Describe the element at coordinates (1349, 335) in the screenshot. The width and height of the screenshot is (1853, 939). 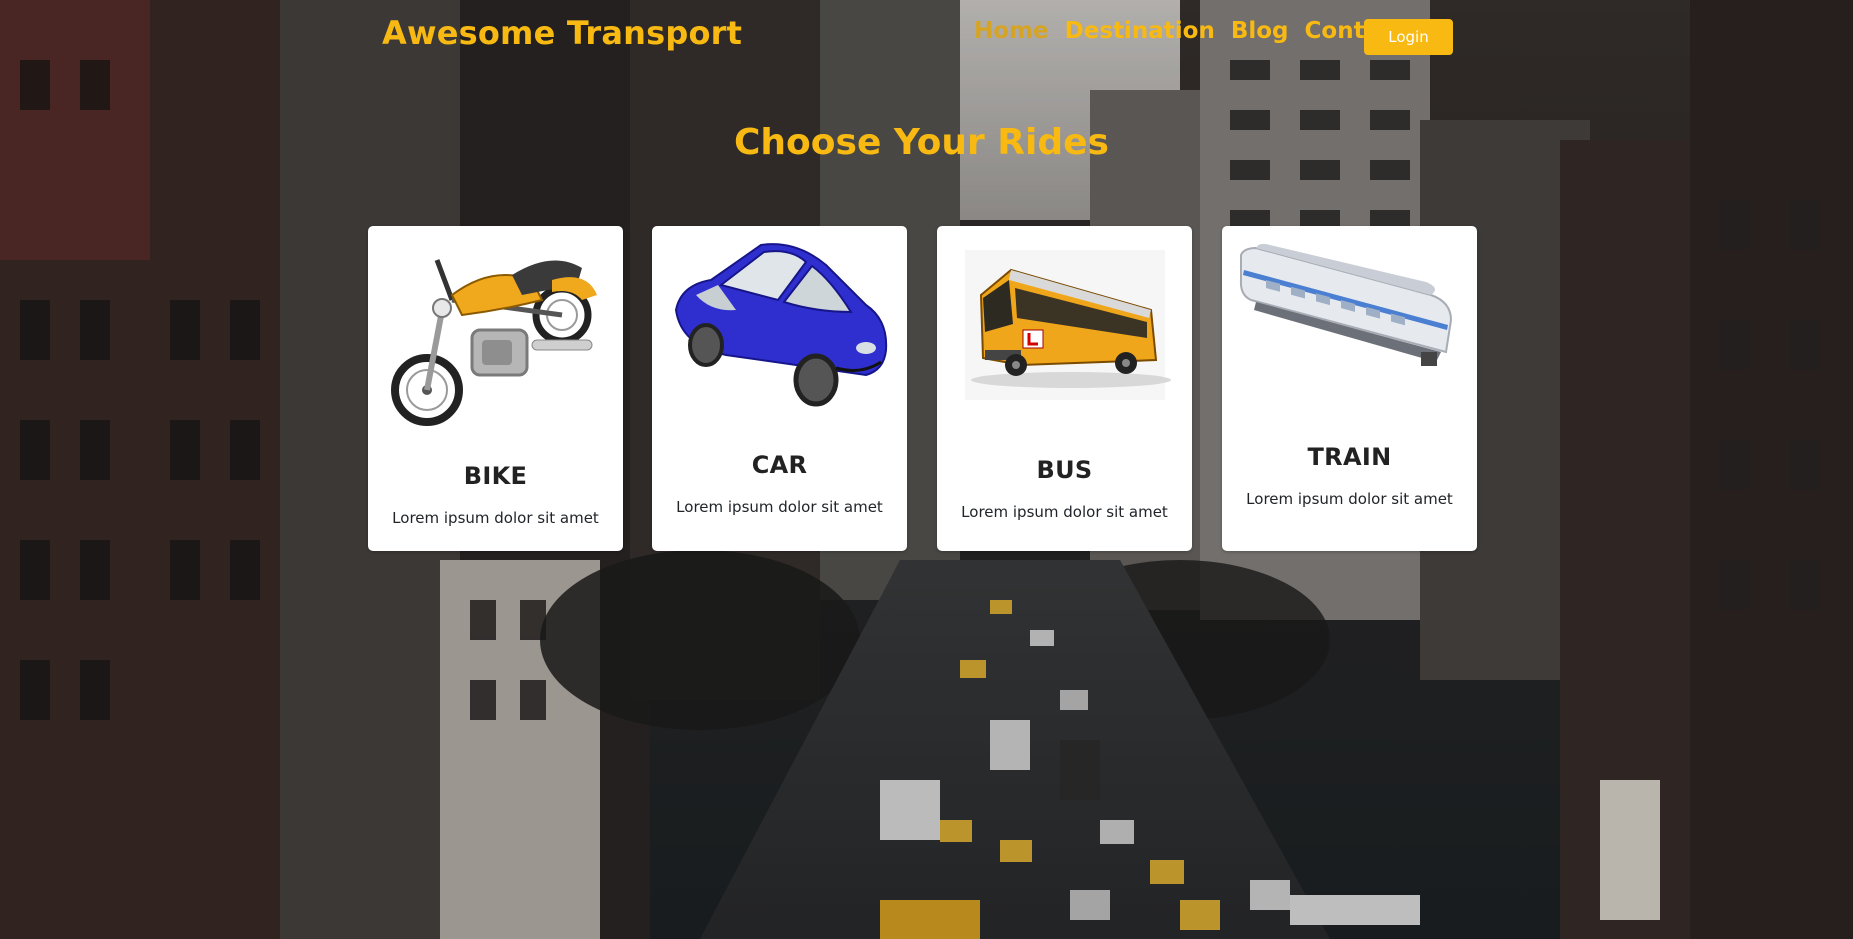
I see `train-carriage-image` at that location.